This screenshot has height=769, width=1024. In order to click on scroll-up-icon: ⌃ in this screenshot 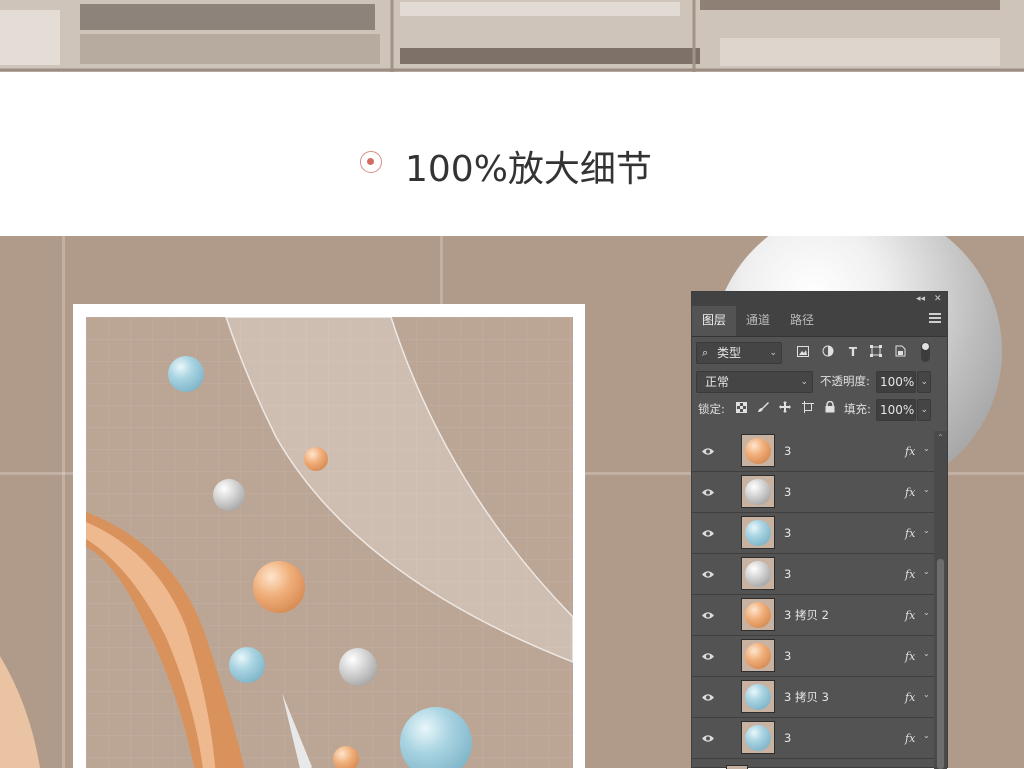, I will do `click(940, 437)`.